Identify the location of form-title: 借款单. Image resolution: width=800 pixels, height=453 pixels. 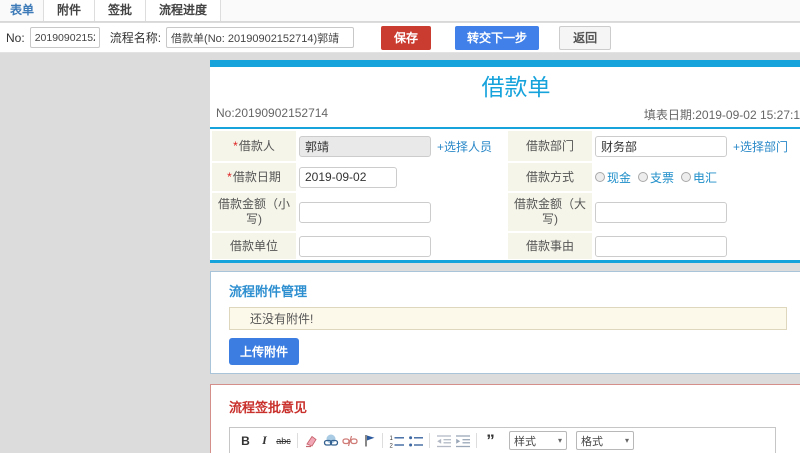
(516, 87).